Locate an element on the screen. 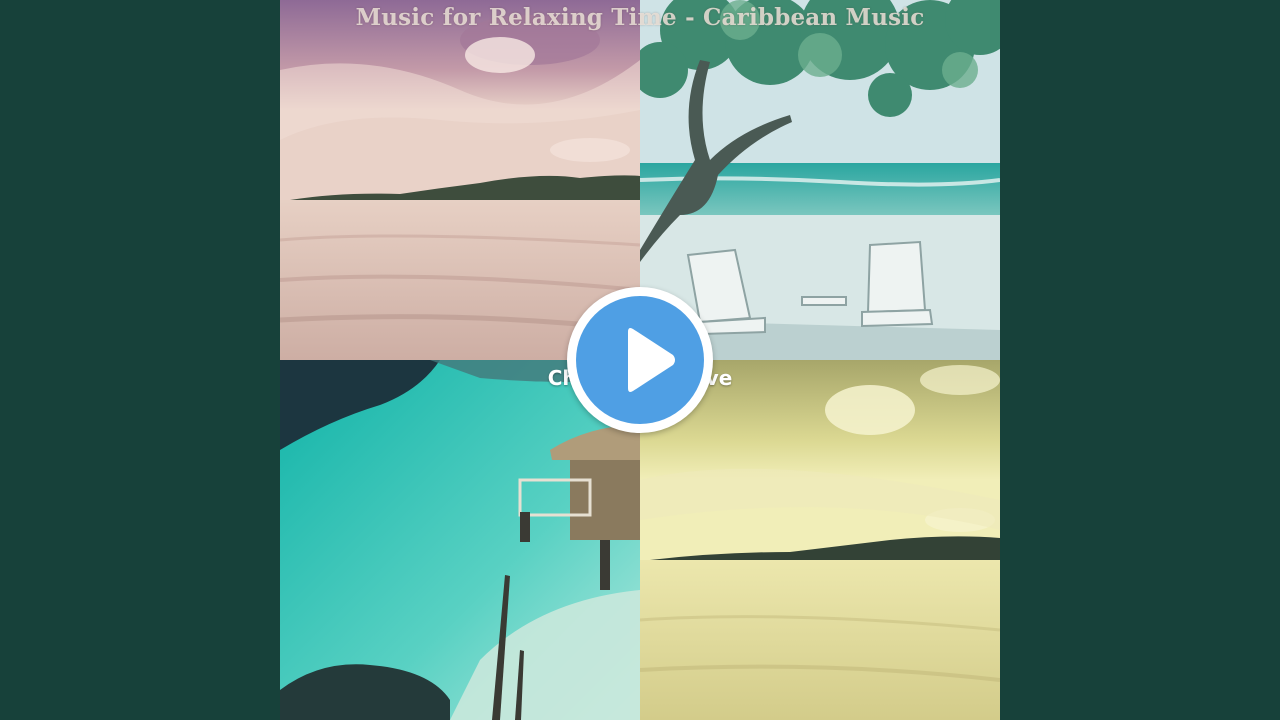 The height and width of the screenshot is (720, 1280). play-button-circle is located at coordinates (640, 360).